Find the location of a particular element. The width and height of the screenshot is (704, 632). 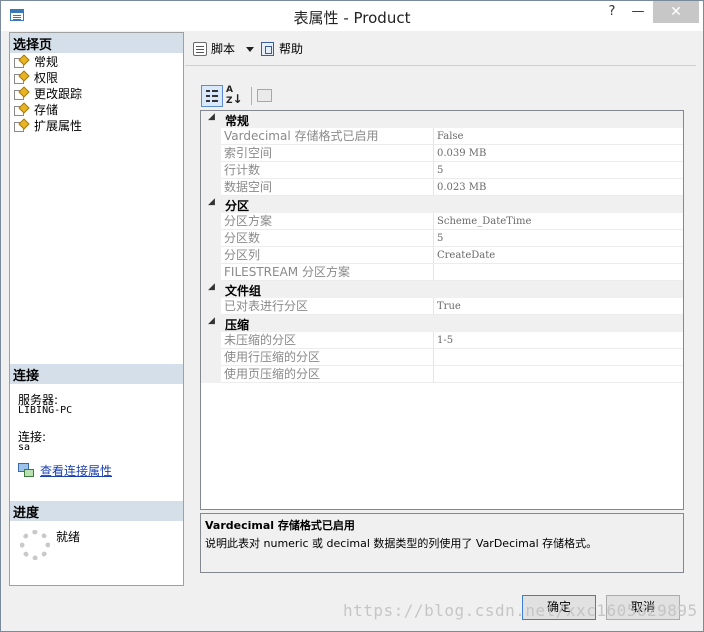

help-window-button: ? is located at coordinates (612, 12).